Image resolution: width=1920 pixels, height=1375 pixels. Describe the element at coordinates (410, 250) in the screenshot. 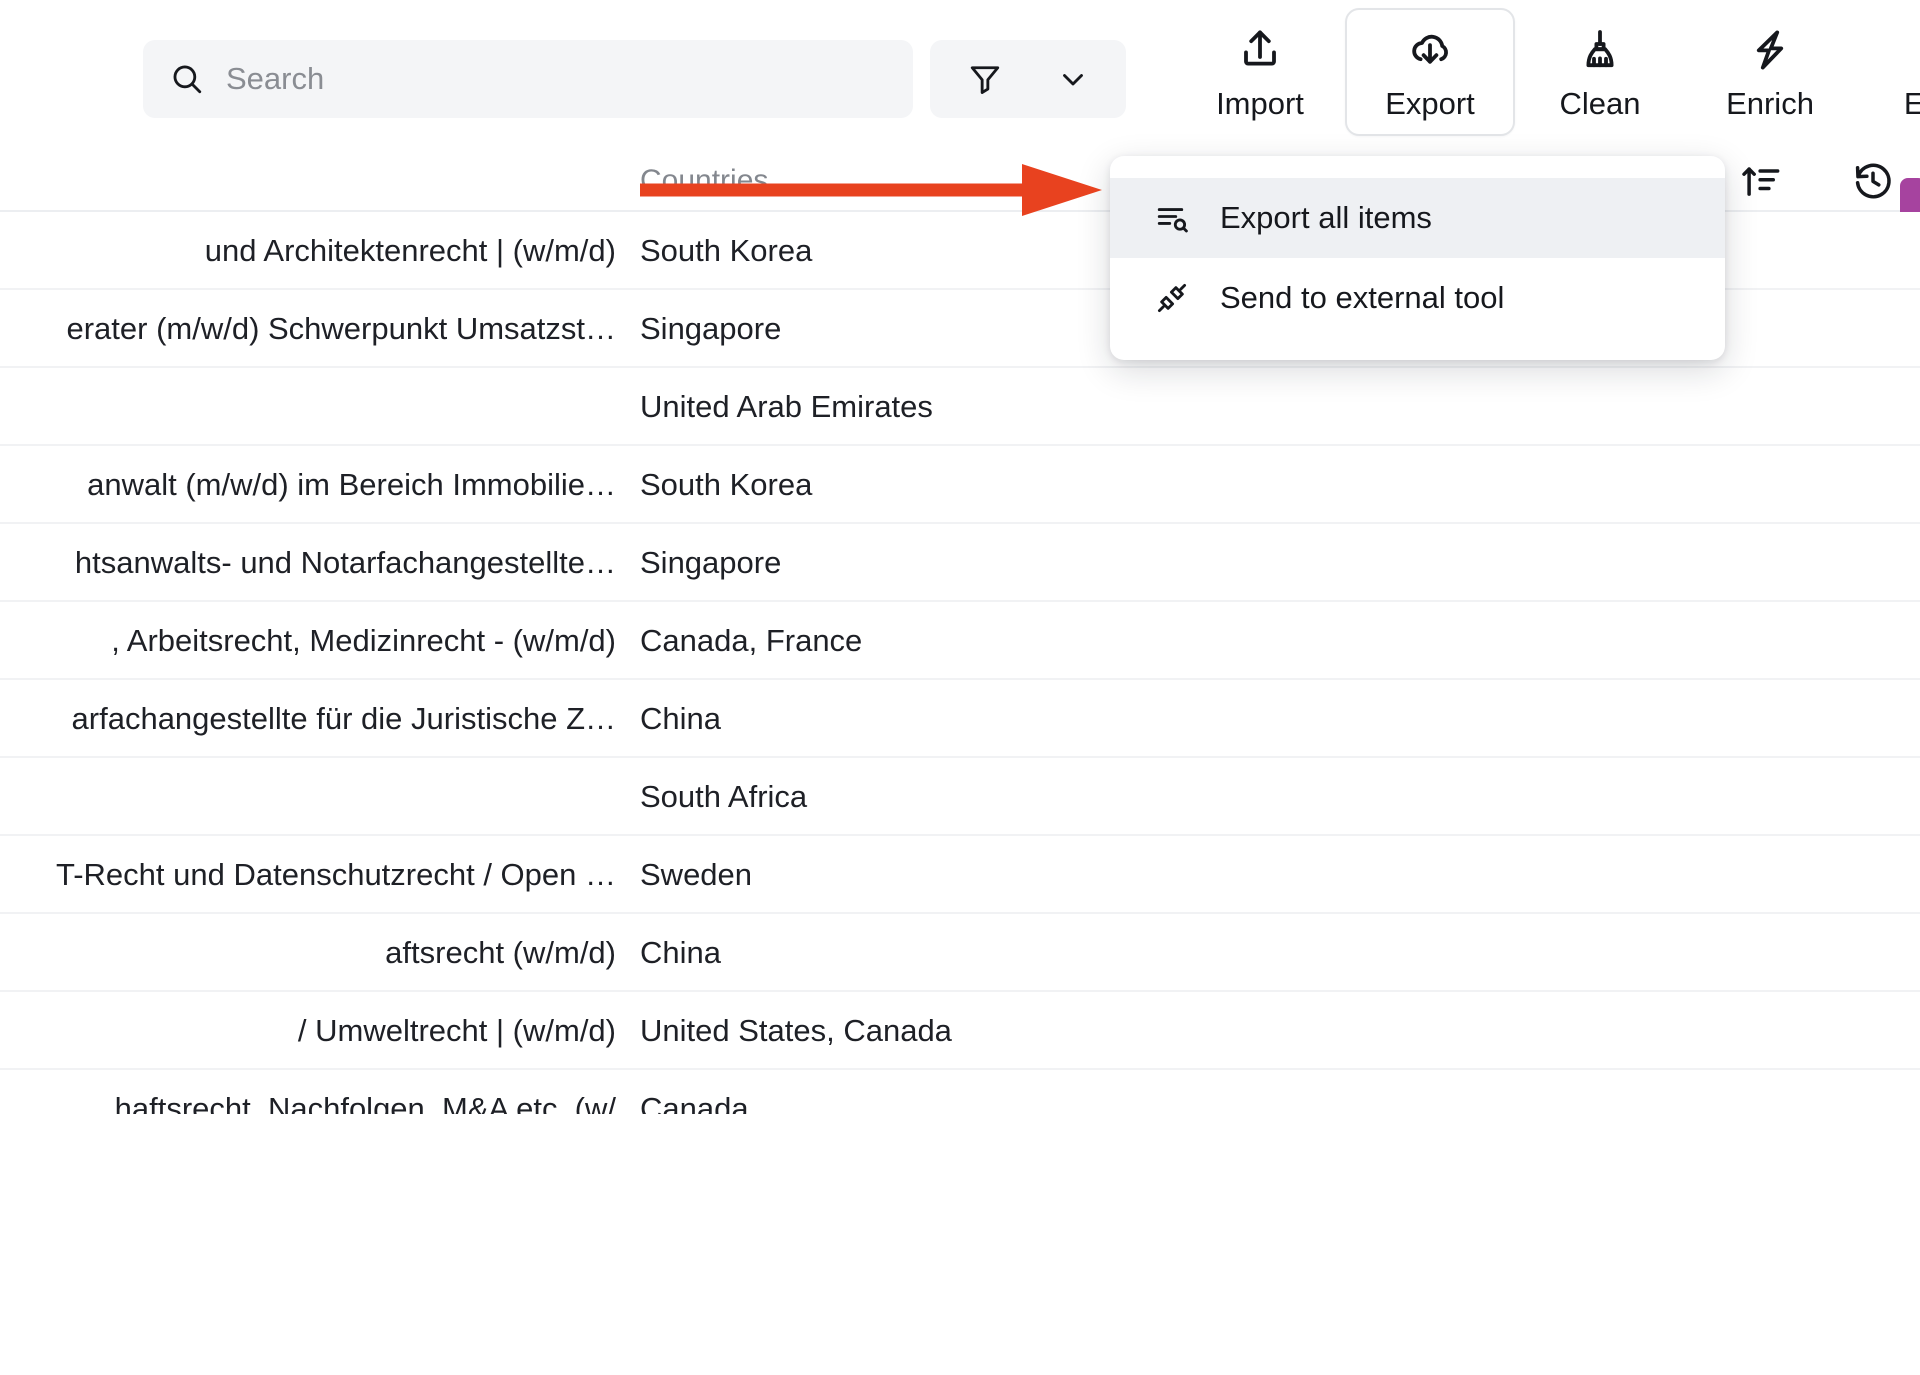

I see `cell-title: und Architektenrecht | (w/m/d)` at that location.